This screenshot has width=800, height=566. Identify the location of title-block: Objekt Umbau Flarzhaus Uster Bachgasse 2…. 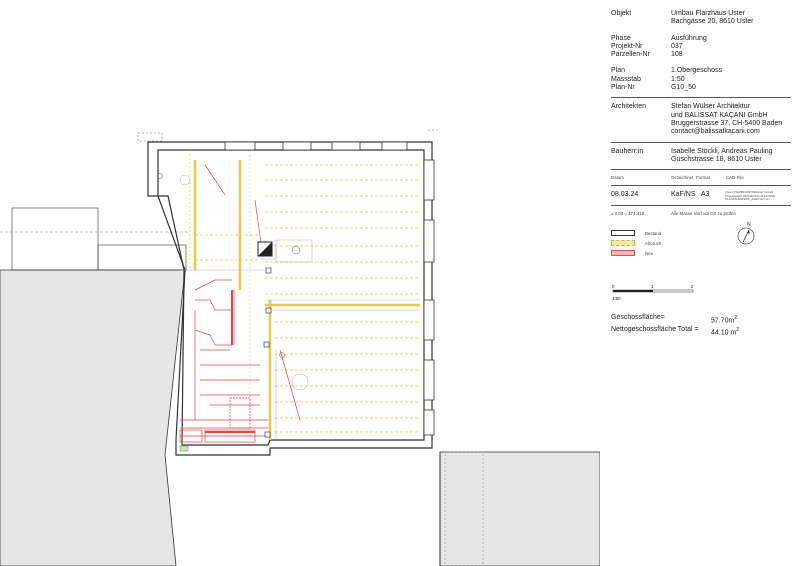
(701, 135).